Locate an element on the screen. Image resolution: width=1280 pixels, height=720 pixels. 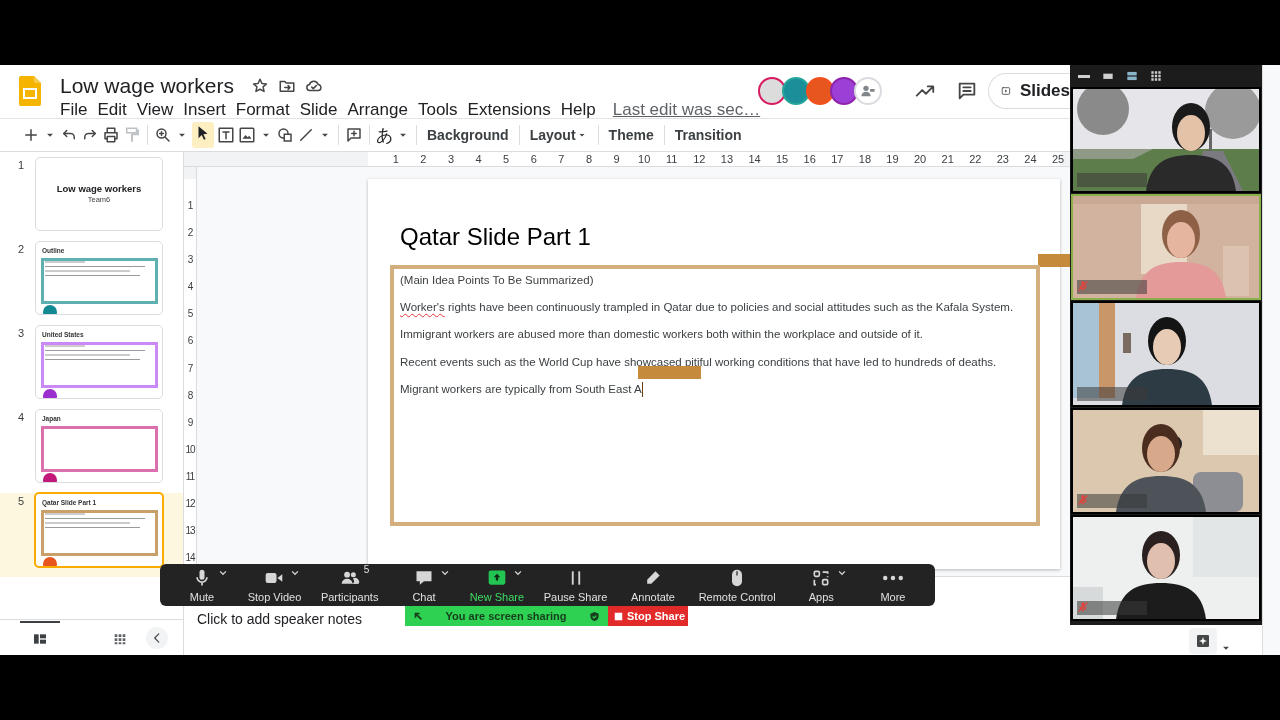
comment-icon is located at coordinates (967, 91).